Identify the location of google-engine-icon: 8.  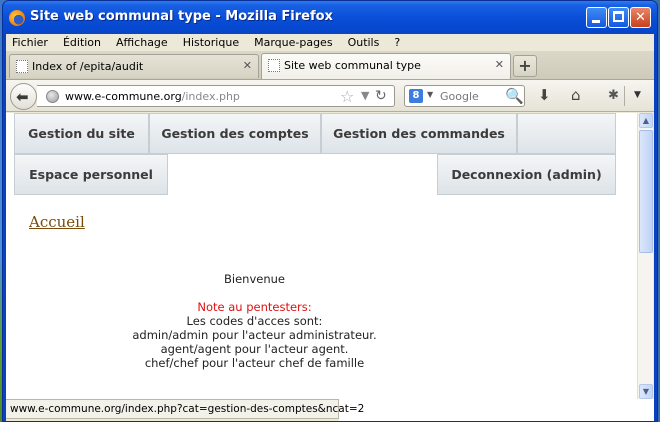
(416, 96).